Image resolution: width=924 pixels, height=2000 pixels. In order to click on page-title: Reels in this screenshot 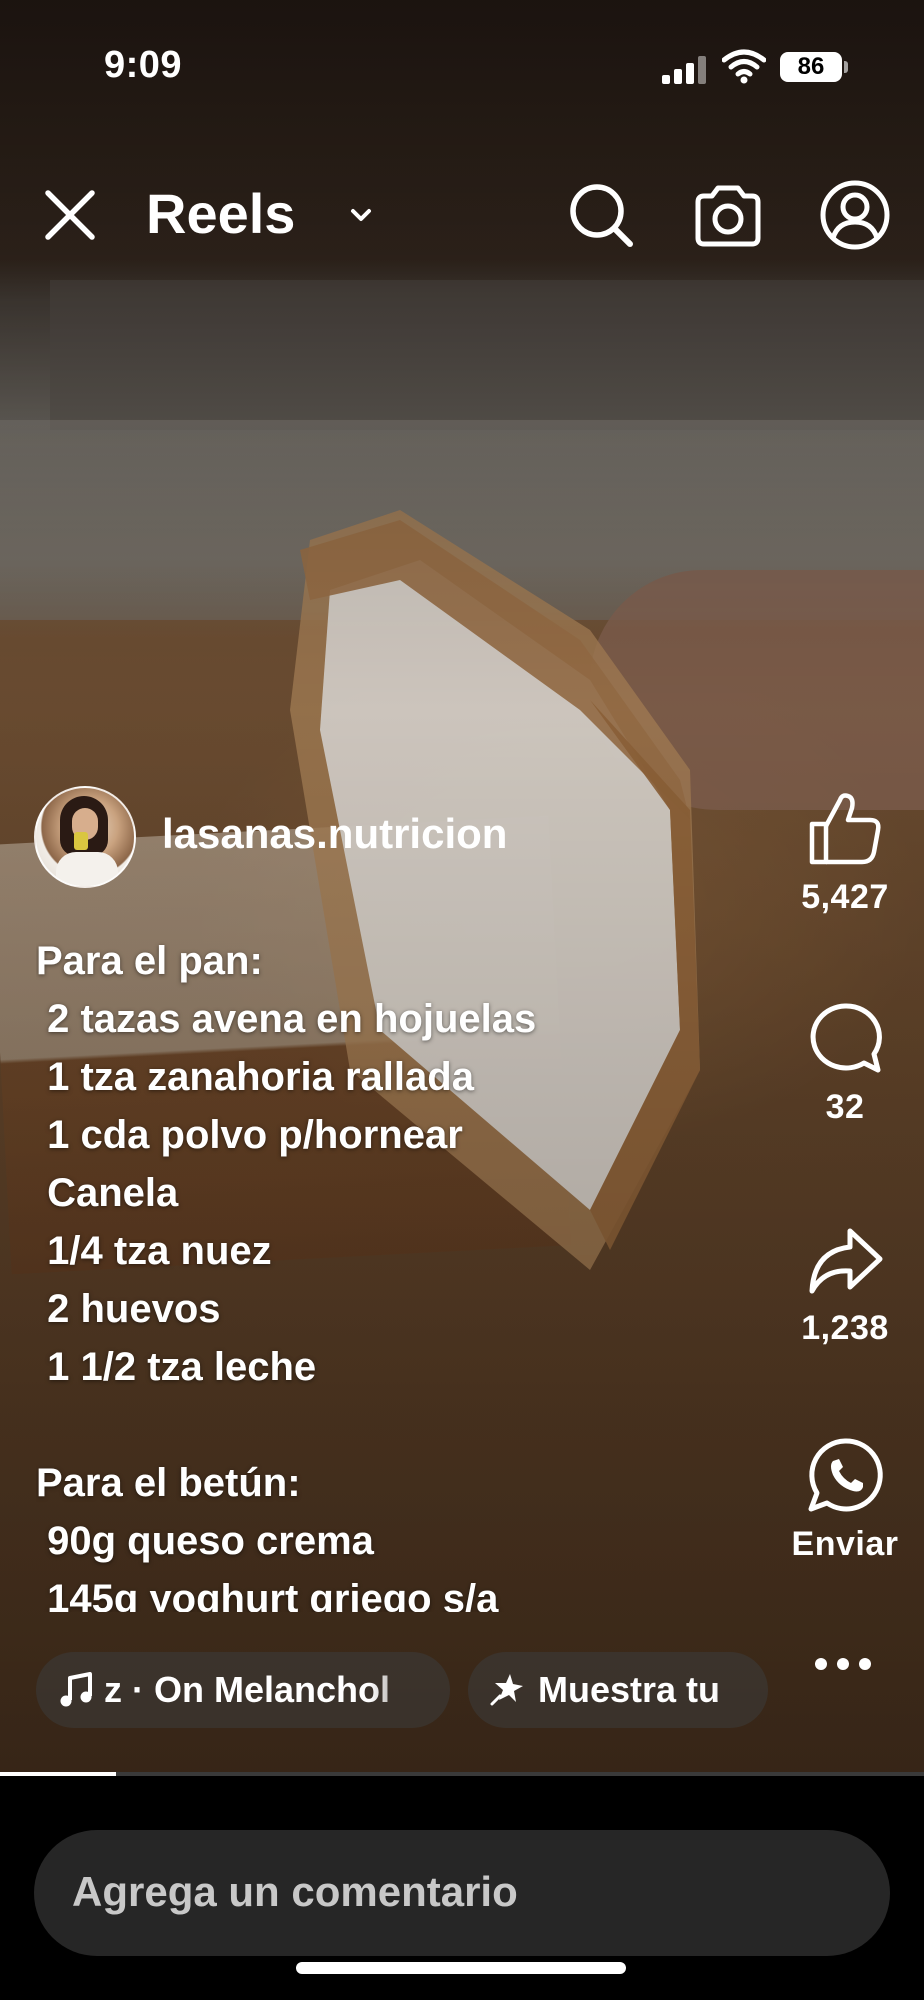, I will do `click(220, 214)`.